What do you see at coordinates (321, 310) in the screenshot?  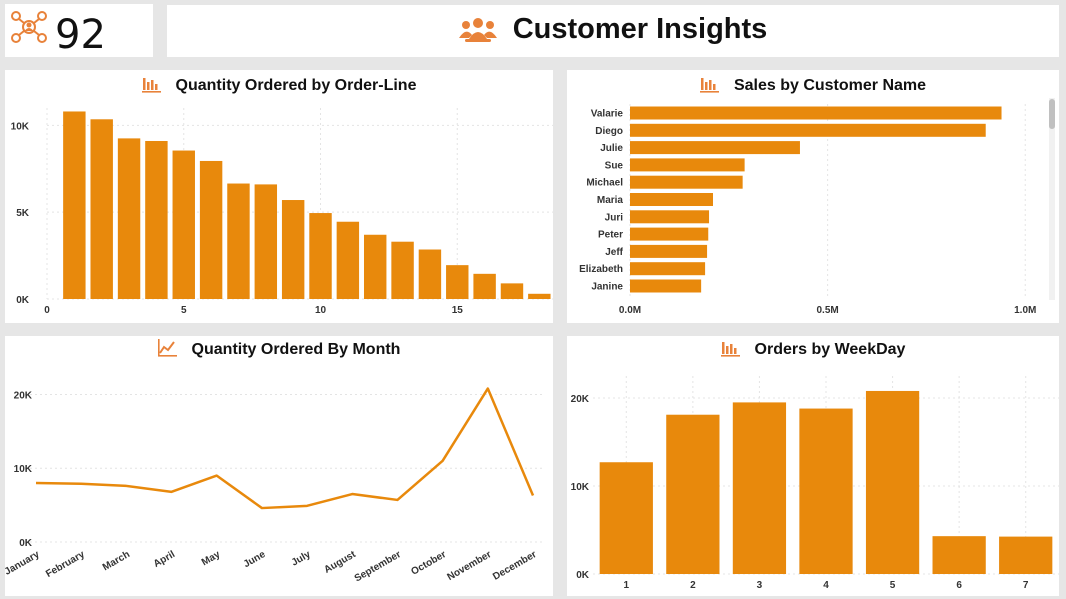 I see `x-tick-label: 10` at bounding box center [321, 310].